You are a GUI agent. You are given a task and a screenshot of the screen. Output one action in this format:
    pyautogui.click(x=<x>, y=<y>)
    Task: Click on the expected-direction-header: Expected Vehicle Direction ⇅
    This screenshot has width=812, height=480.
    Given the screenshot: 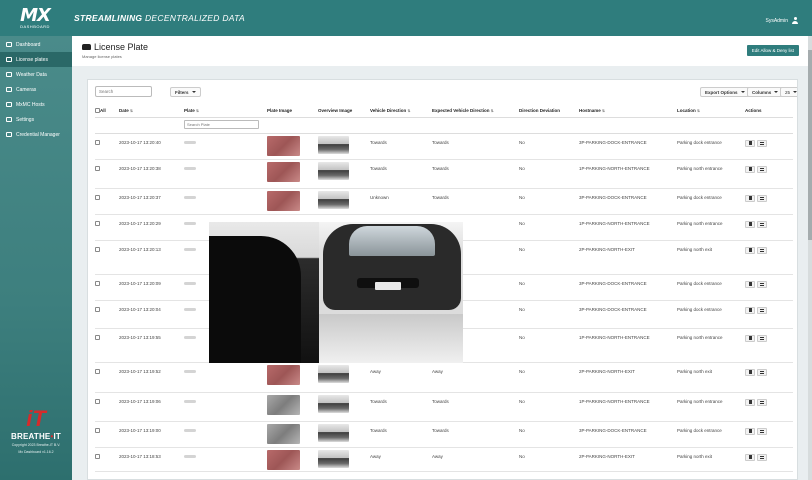 What is the action you would take?
    pyautogui.click(x=475, y=111)
    